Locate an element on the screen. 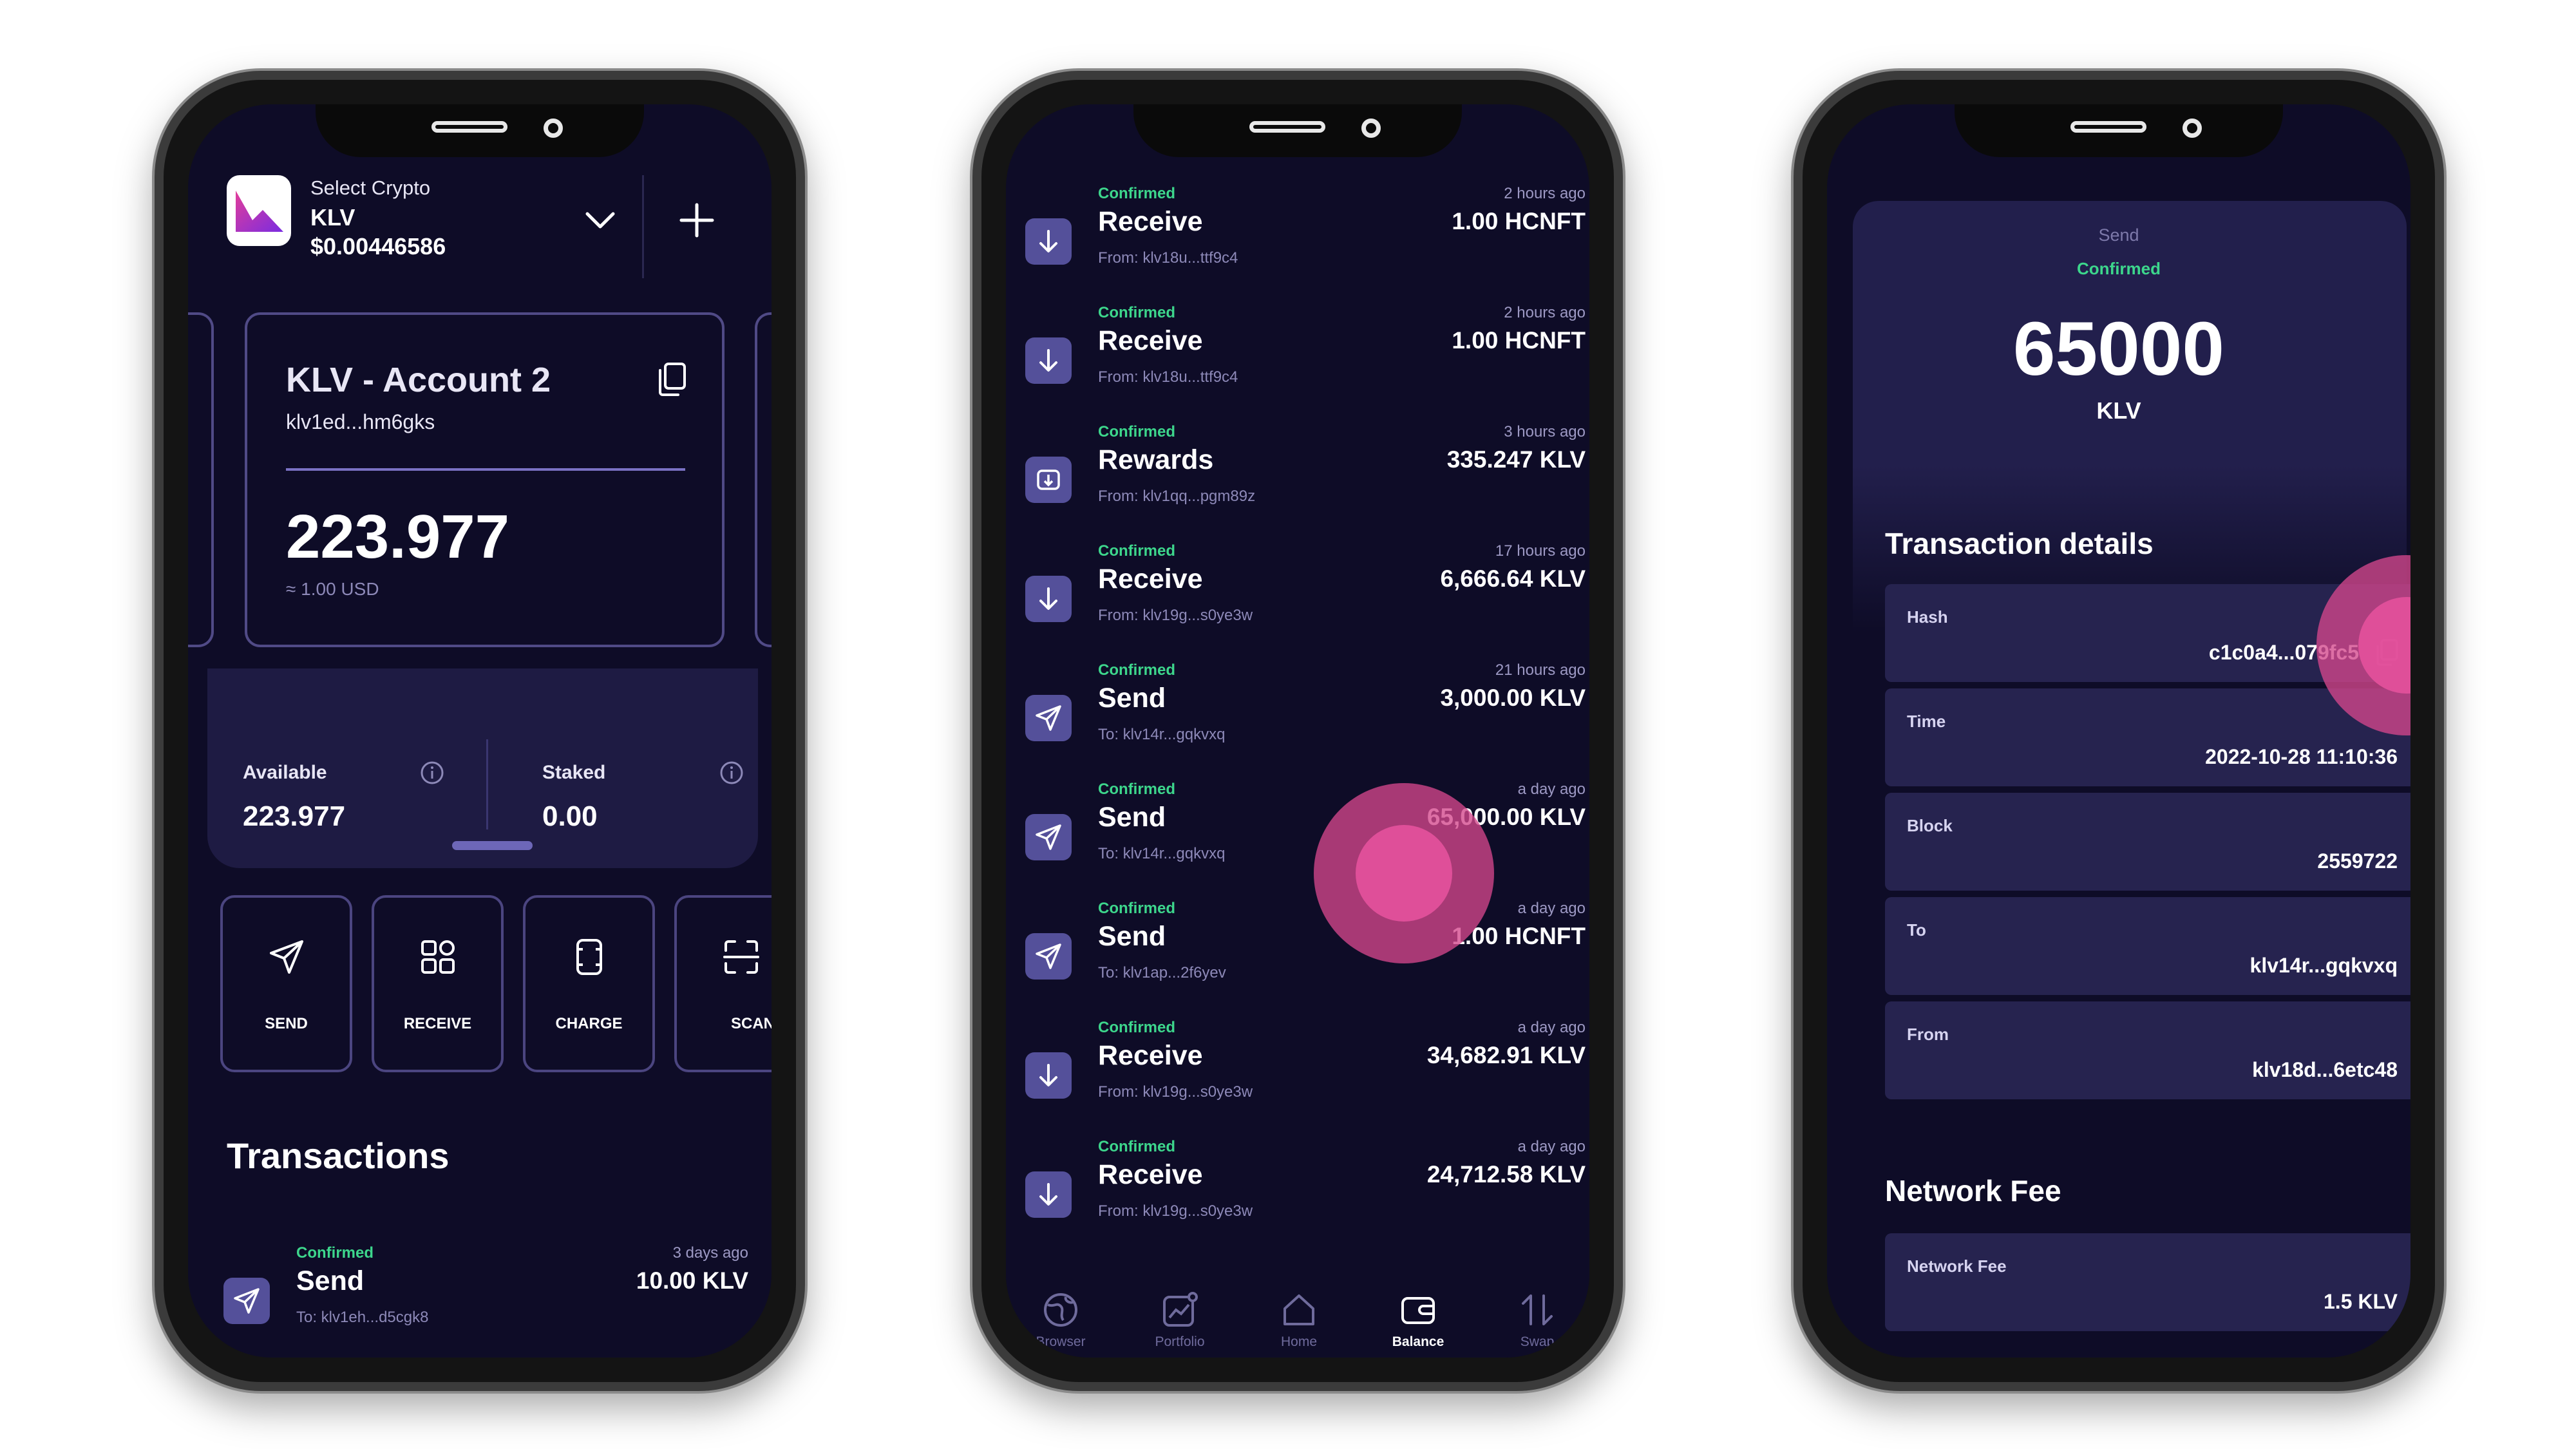 The image size is (2576, 1449). reward-icon is located at coordinates (1048, 480).